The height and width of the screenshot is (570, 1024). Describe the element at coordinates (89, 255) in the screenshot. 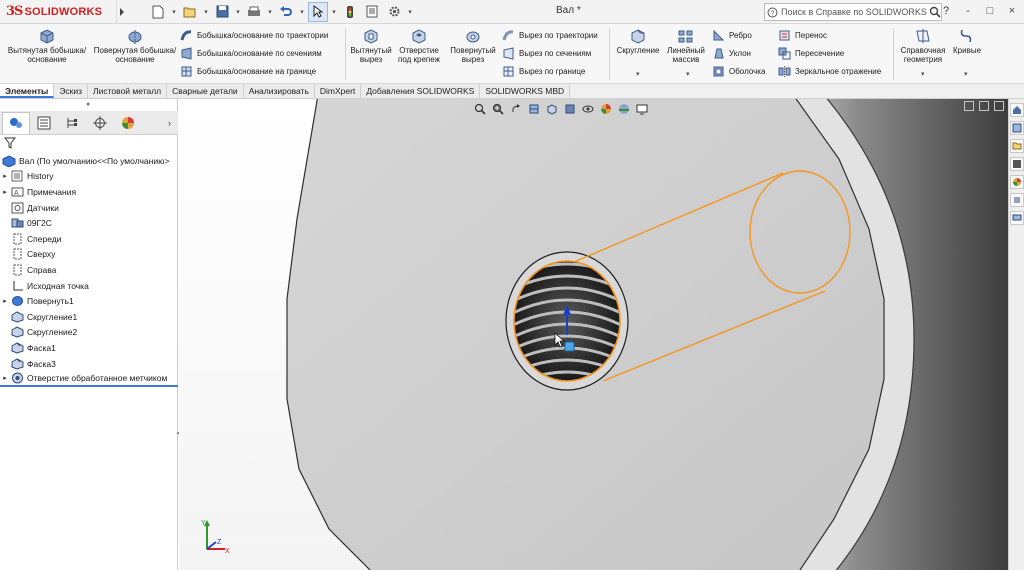

I see `tree-item: Сверху` at that location.